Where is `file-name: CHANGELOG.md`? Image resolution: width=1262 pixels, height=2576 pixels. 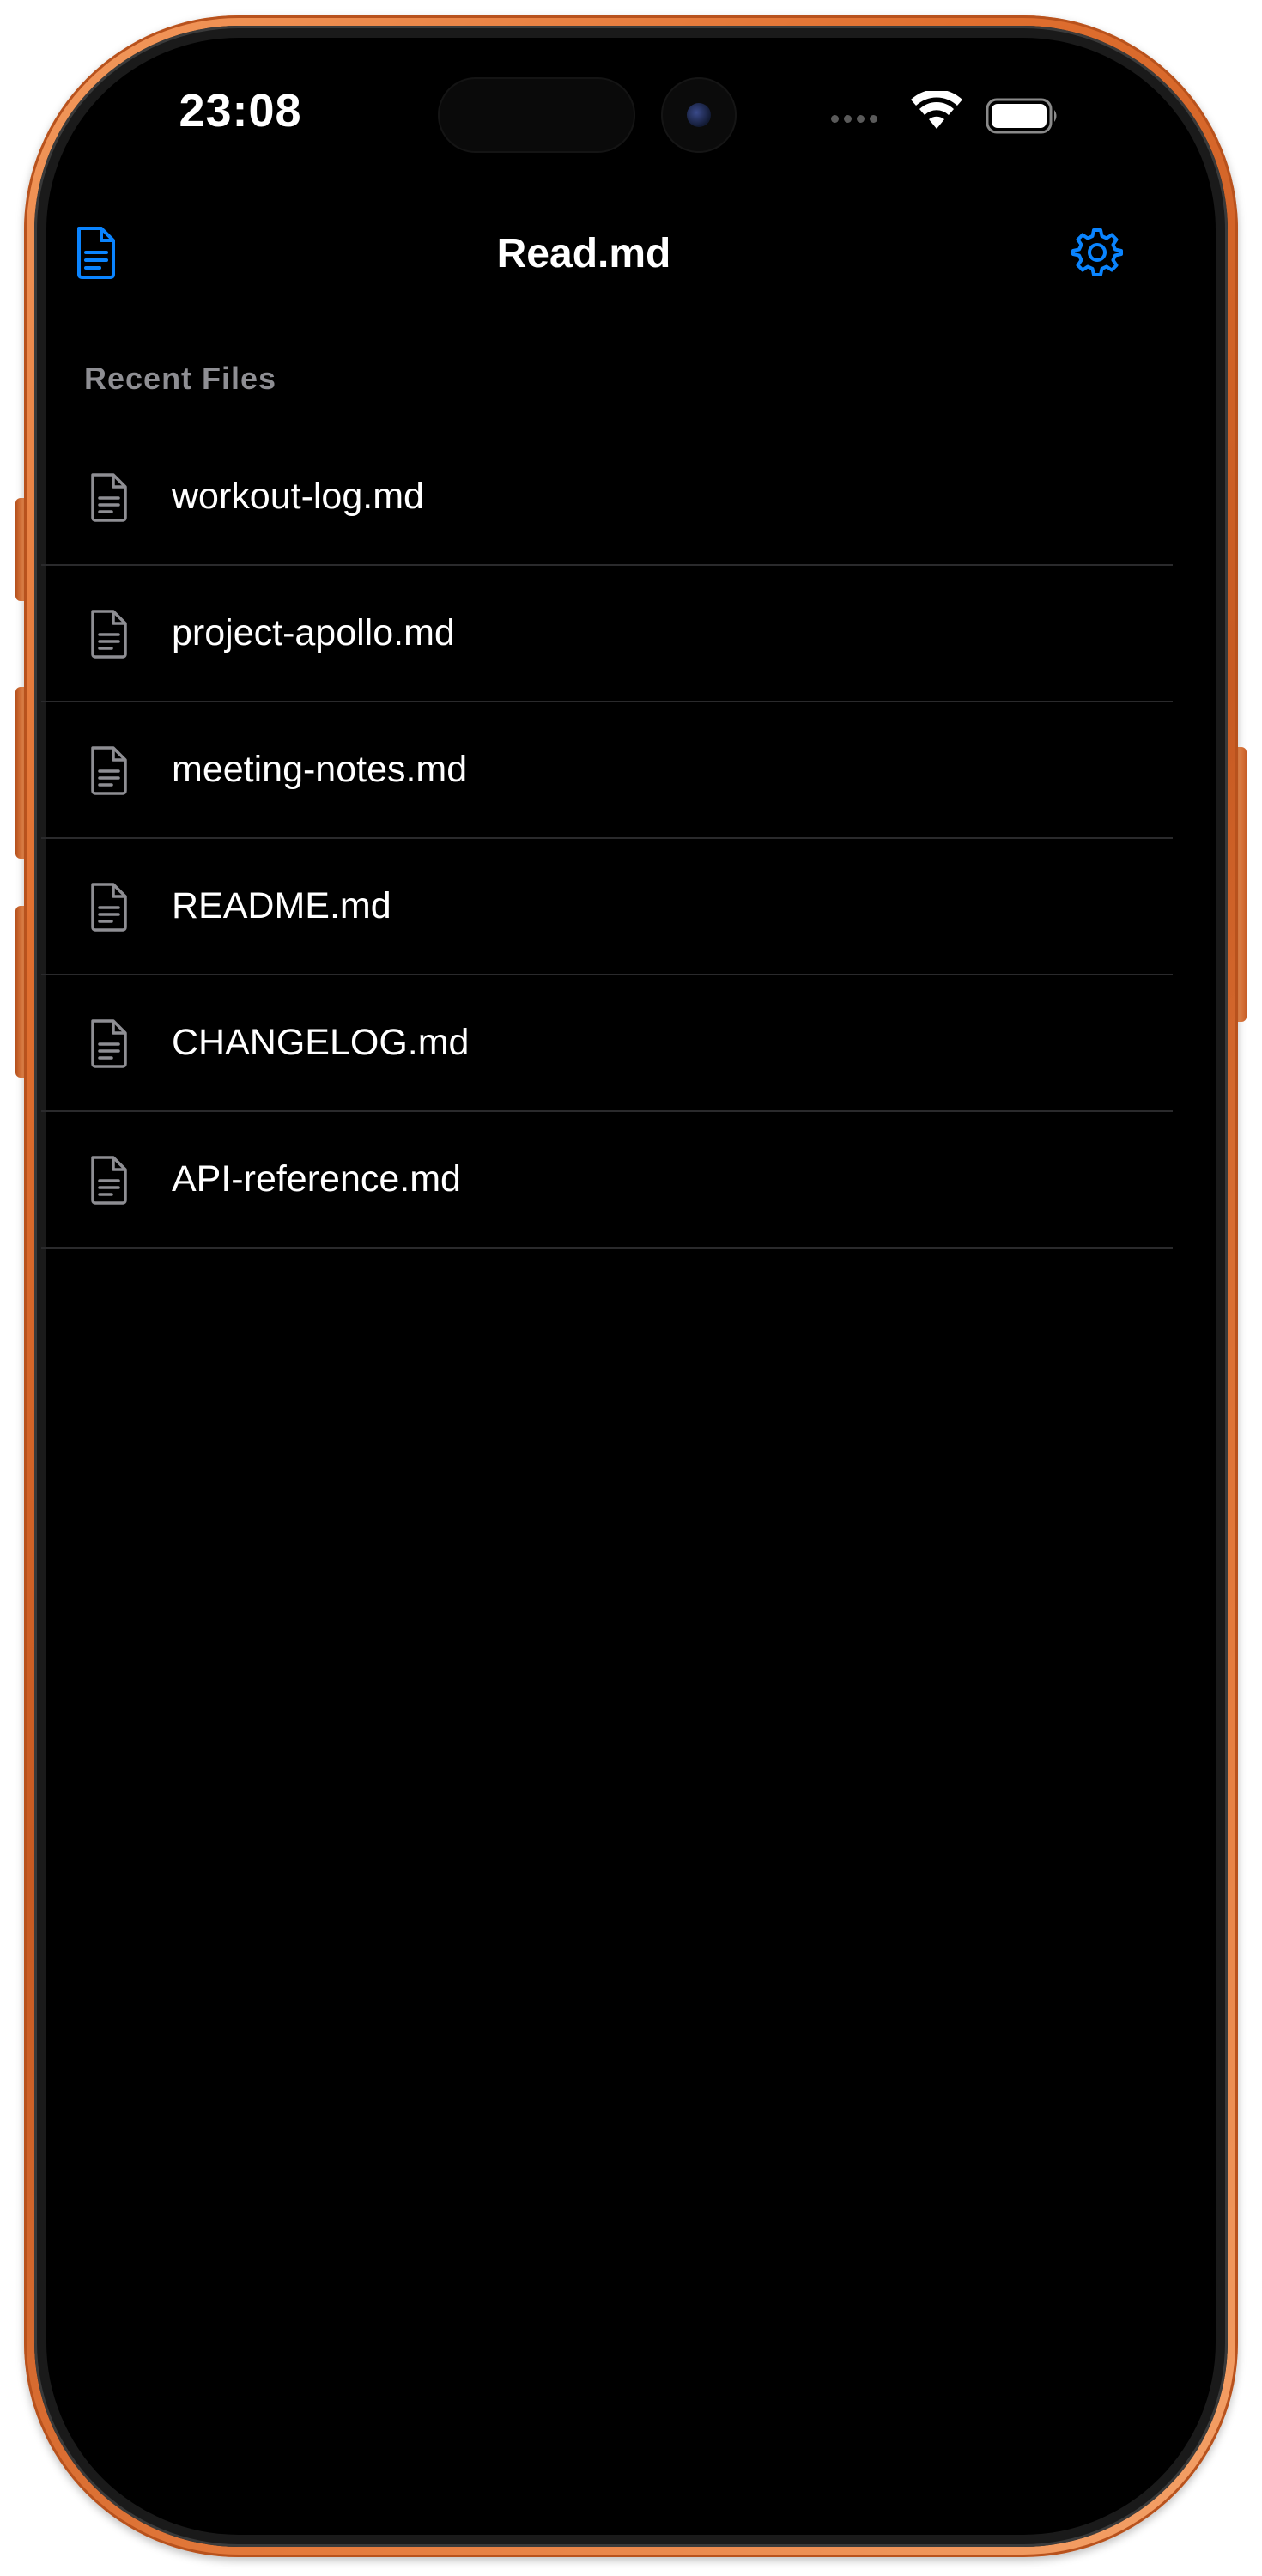
file-name: CHANGELOG.md is located at coordinates (321, 1042).